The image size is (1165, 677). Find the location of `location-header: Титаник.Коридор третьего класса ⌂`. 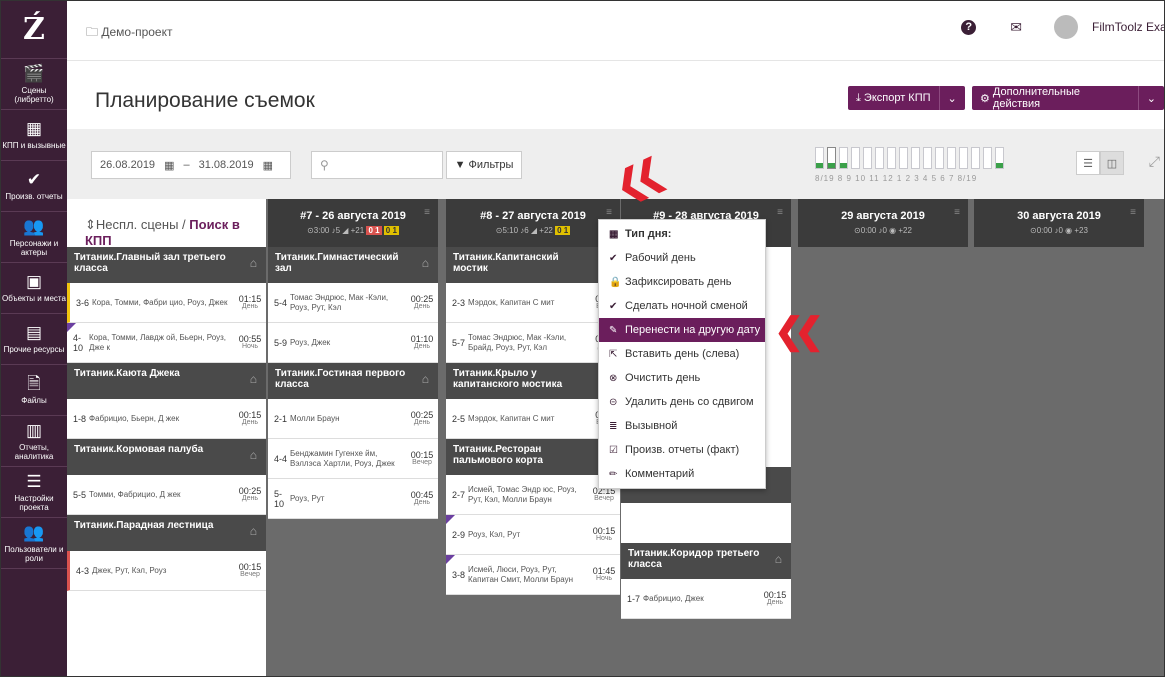

location-header: Титаник.Коридор третьего класса ⌂ is located at coordinates (706, 561).